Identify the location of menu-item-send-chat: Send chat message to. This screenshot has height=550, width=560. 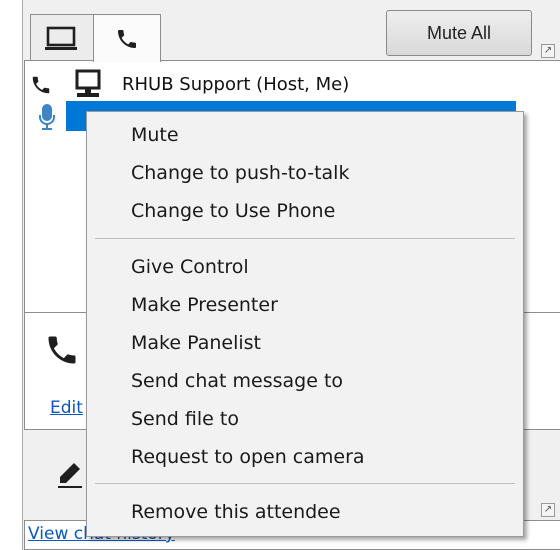
(237, 381).